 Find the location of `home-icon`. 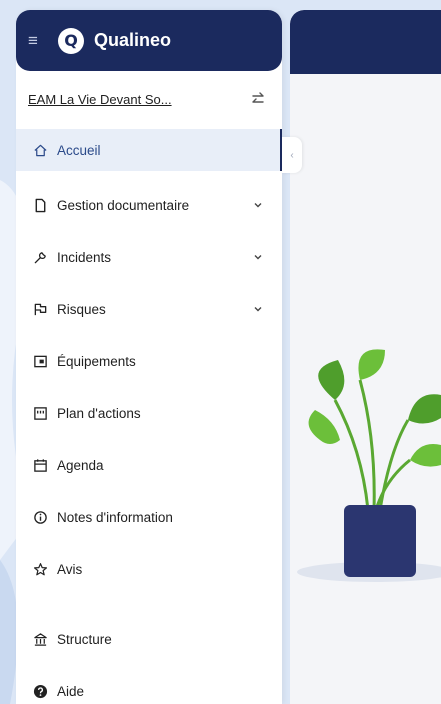

home-icon is located at coordinates (40, 150).